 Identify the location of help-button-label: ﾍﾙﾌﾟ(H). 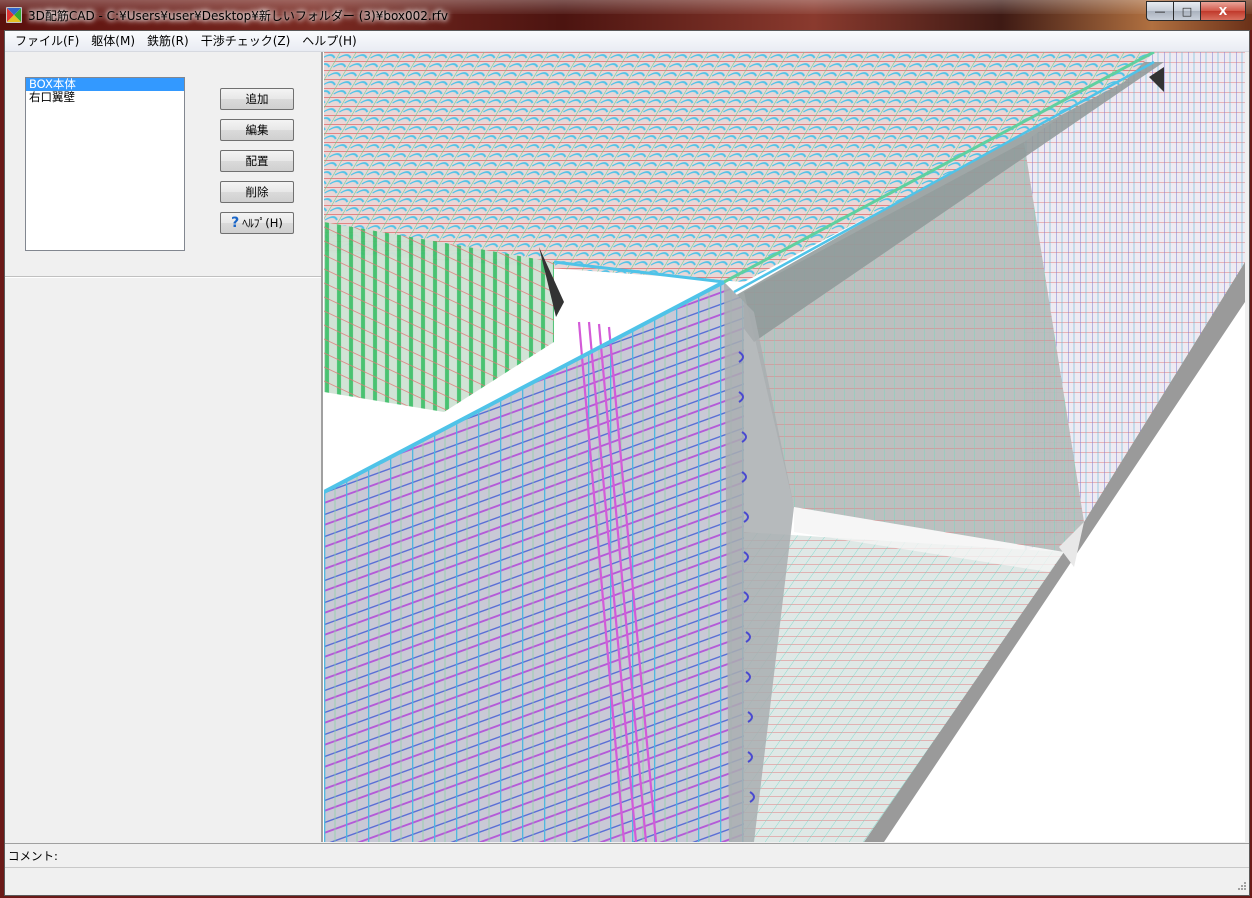
(262, 223).